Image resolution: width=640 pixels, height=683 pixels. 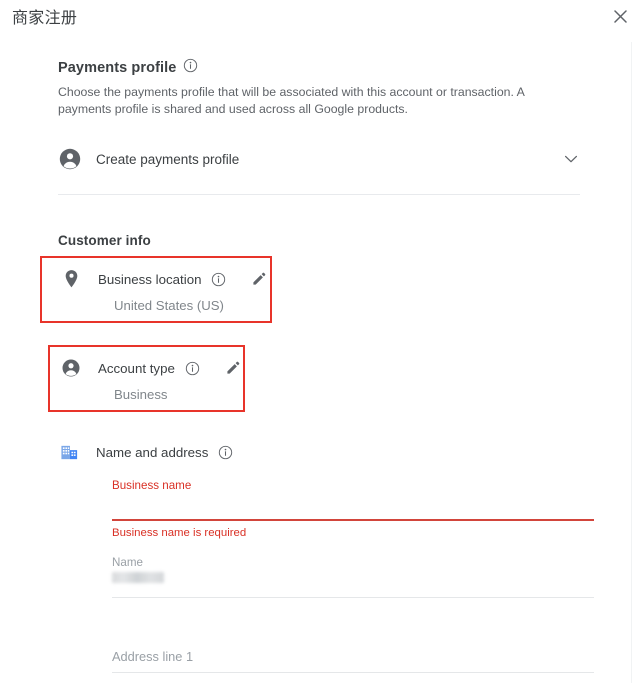 I want to click on name-field: Name, so click(x=353, y=576).